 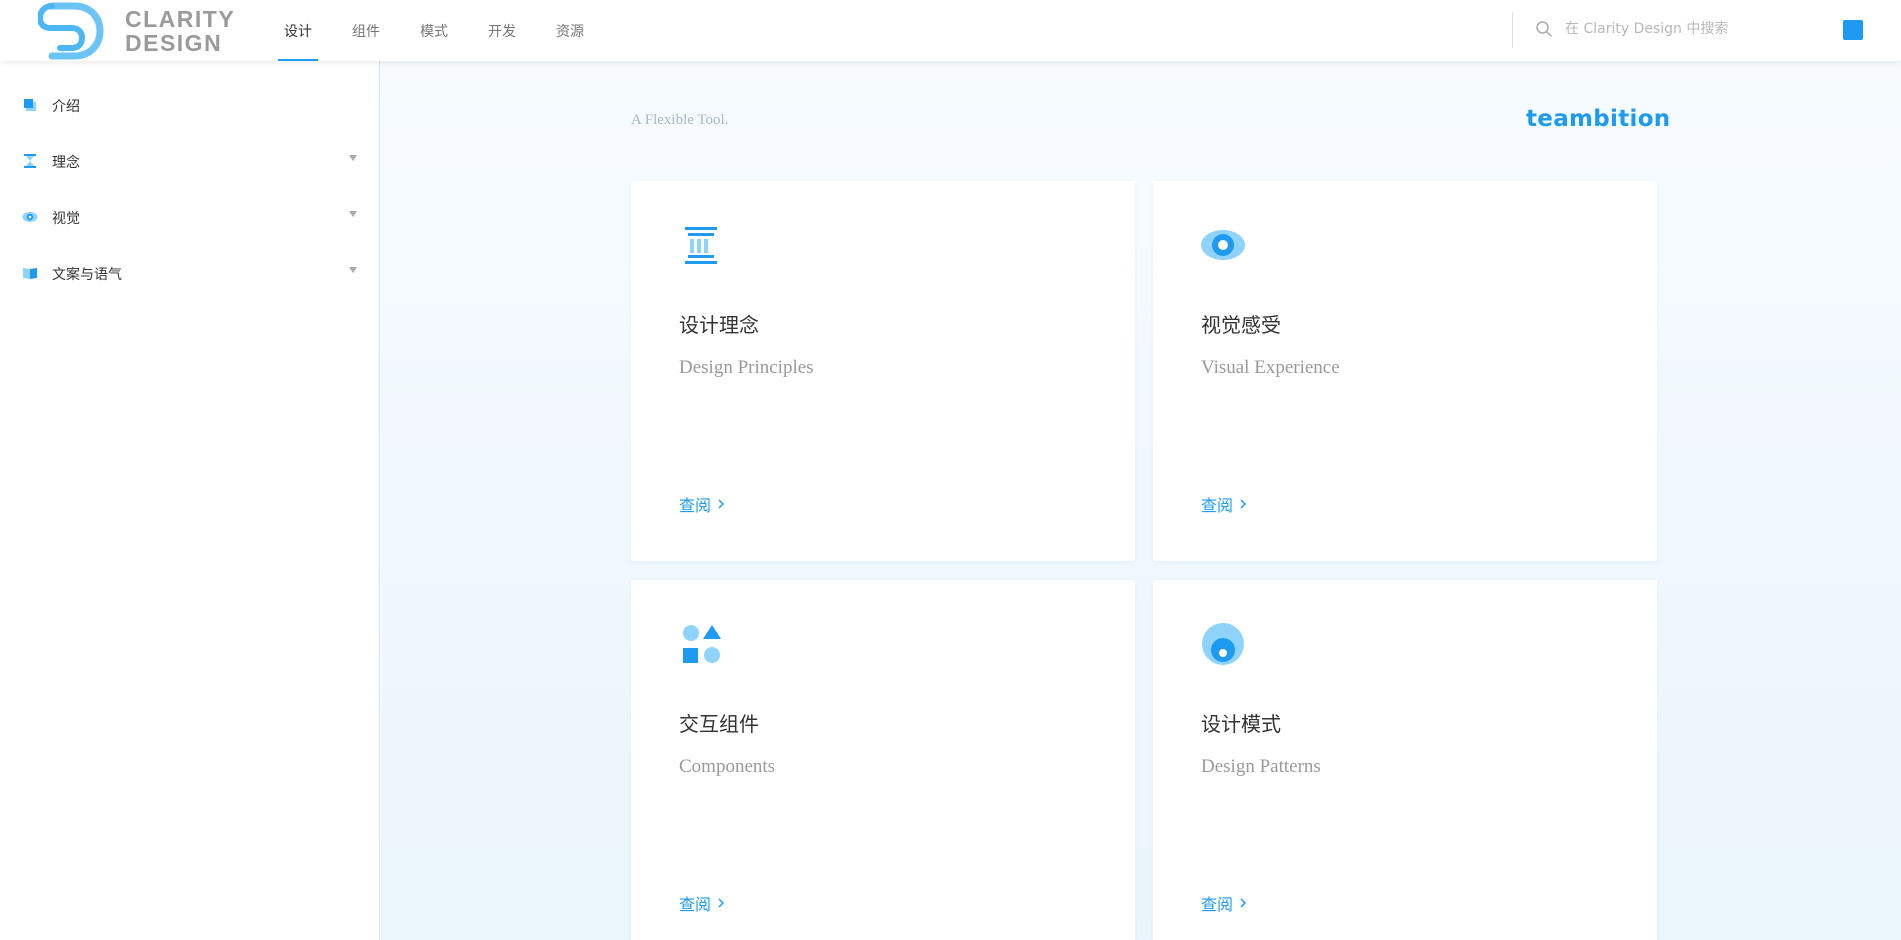 I want to click on sidebar-item-intro: 介绍, so click(x=189, y=105).